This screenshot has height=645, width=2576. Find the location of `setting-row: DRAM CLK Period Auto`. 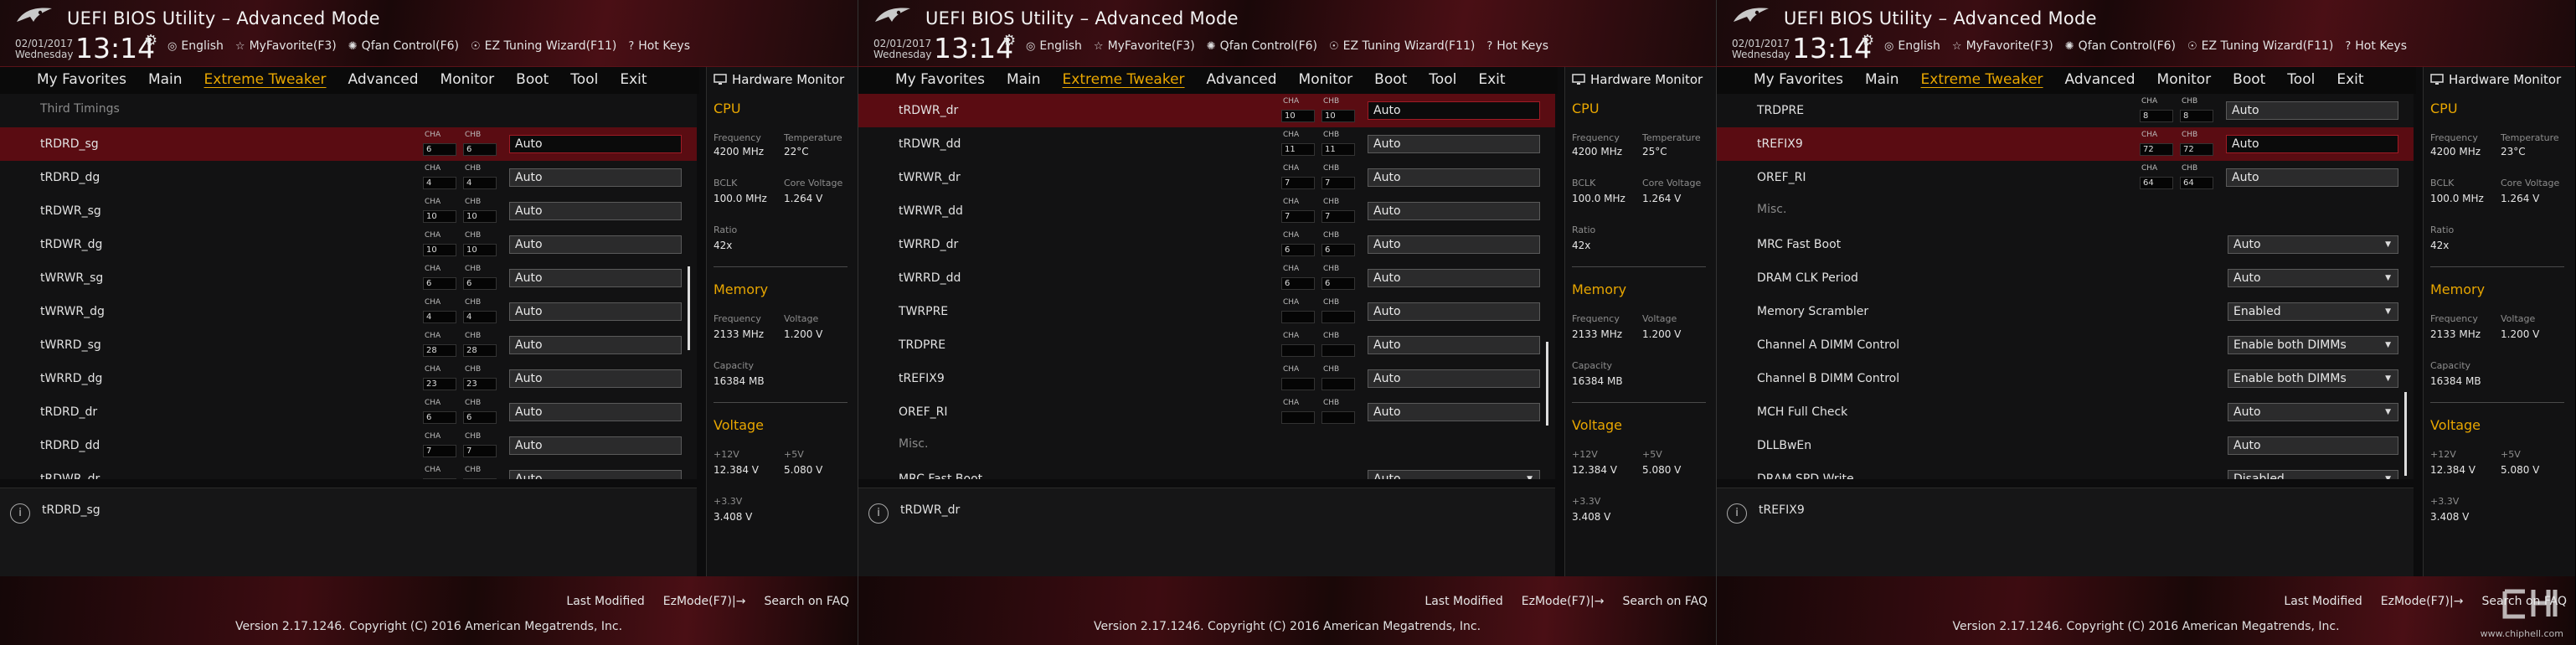

setting-row: DRAM CLK Period Auto is located at coordinates (2065, 278).